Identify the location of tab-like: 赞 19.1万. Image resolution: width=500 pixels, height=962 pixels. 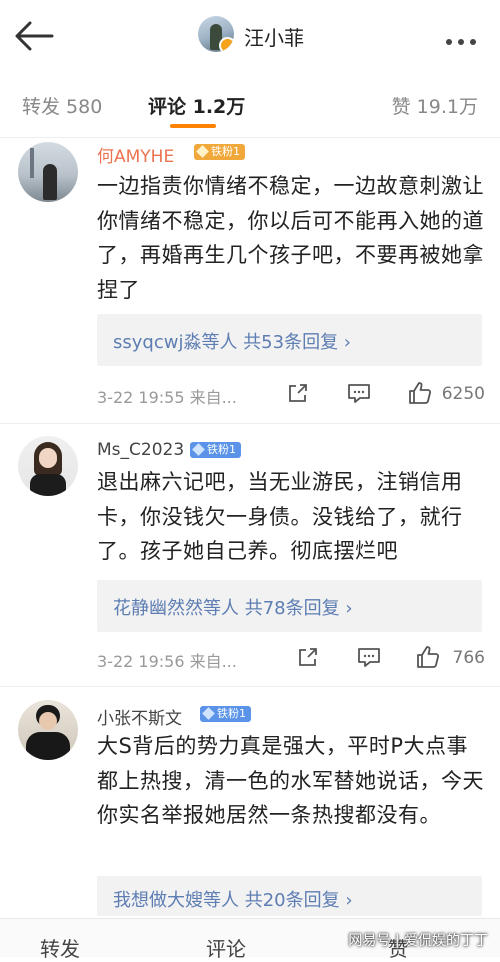
(435, 105).